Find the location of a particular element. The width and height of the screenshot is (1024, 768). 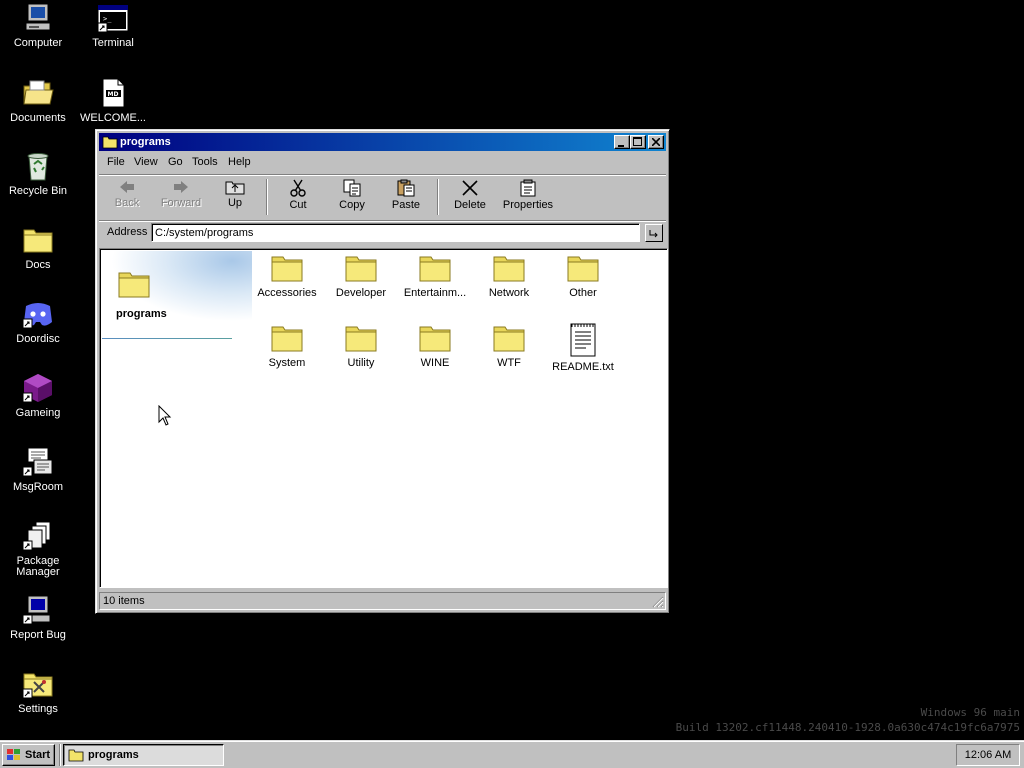

close-button is located at coordinates (656, 142).